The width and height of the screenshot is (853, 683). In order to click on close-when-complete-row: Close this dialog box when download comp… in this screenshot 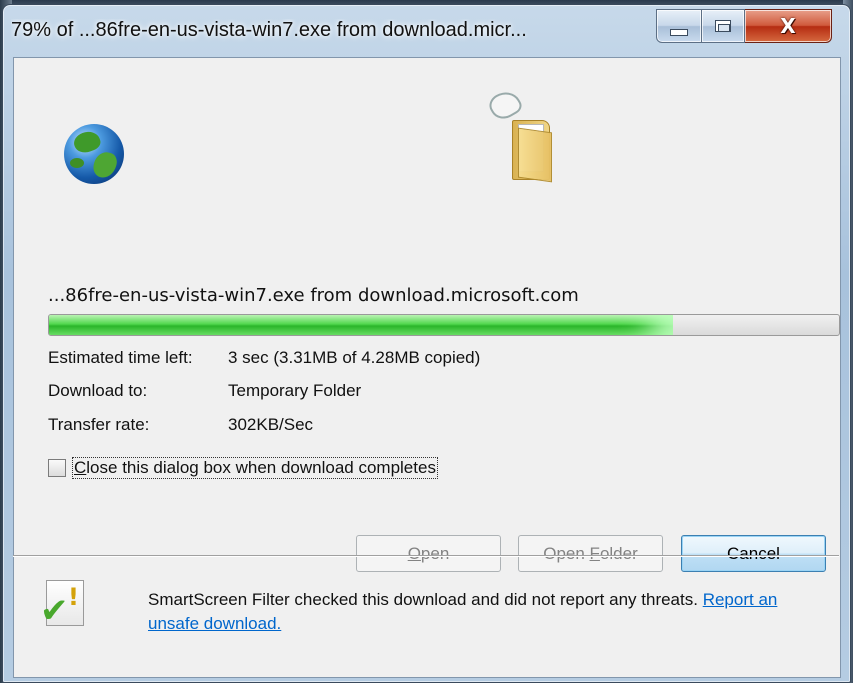, I will do `click(243, 468)`.